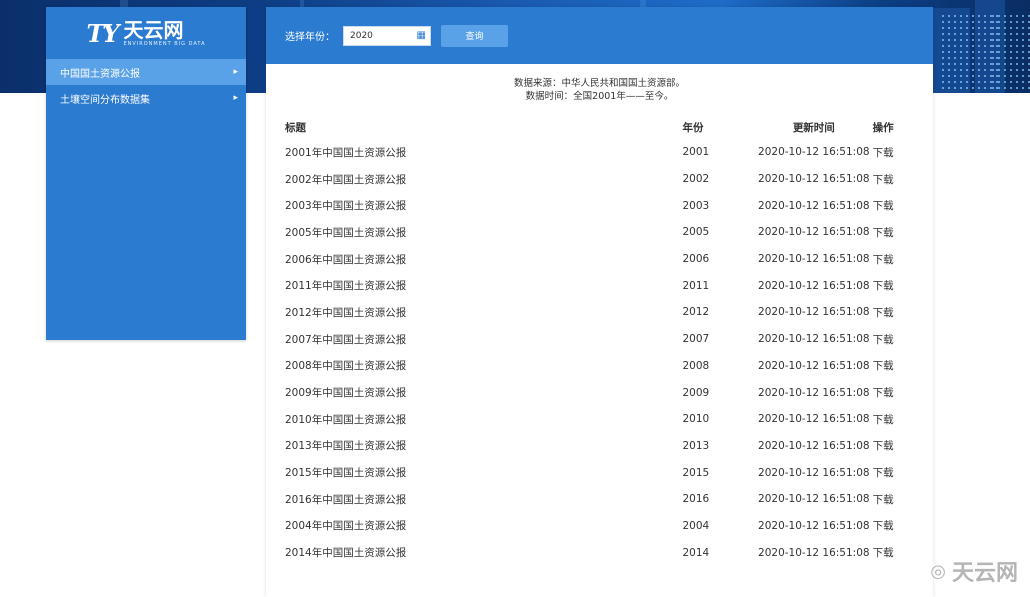 Image resolution: width=1030 pixels, height=597 pixels. What do you see at coordinates (346, 366) in the screenshot?
I see `row-title: 2008年中国国土资源公报` at bounding box center [346, 366].